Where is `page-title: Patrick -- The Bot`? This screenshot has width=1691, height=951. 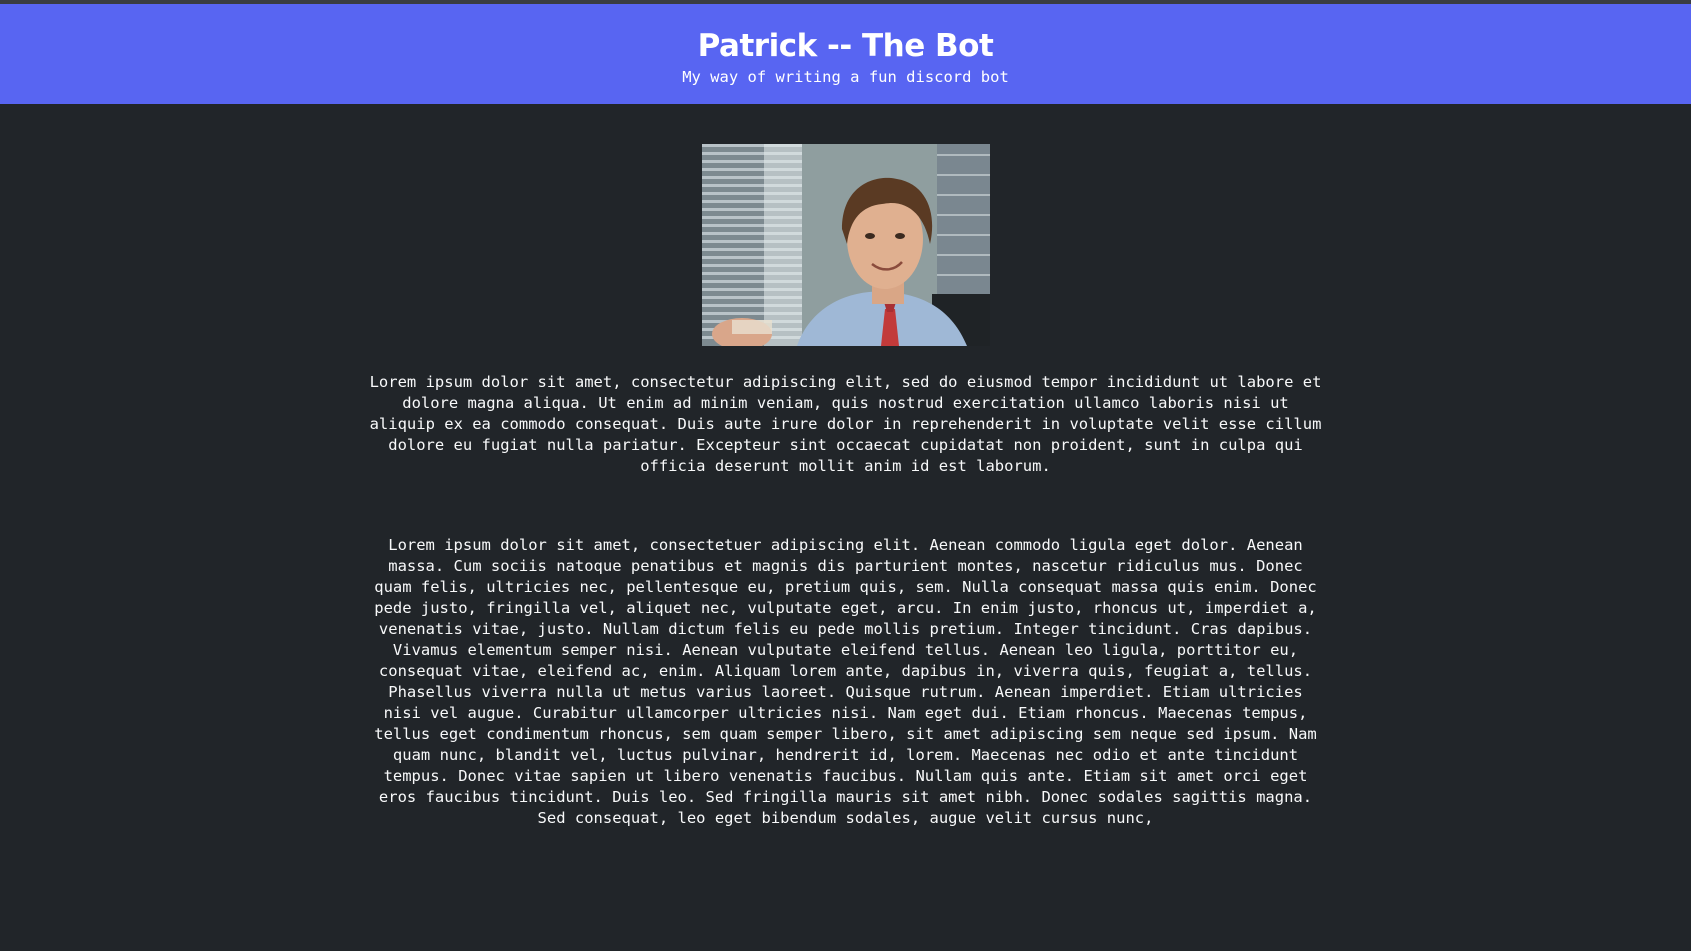
page-title: Patrick -- The Bot is located at coordinates (845, 46).